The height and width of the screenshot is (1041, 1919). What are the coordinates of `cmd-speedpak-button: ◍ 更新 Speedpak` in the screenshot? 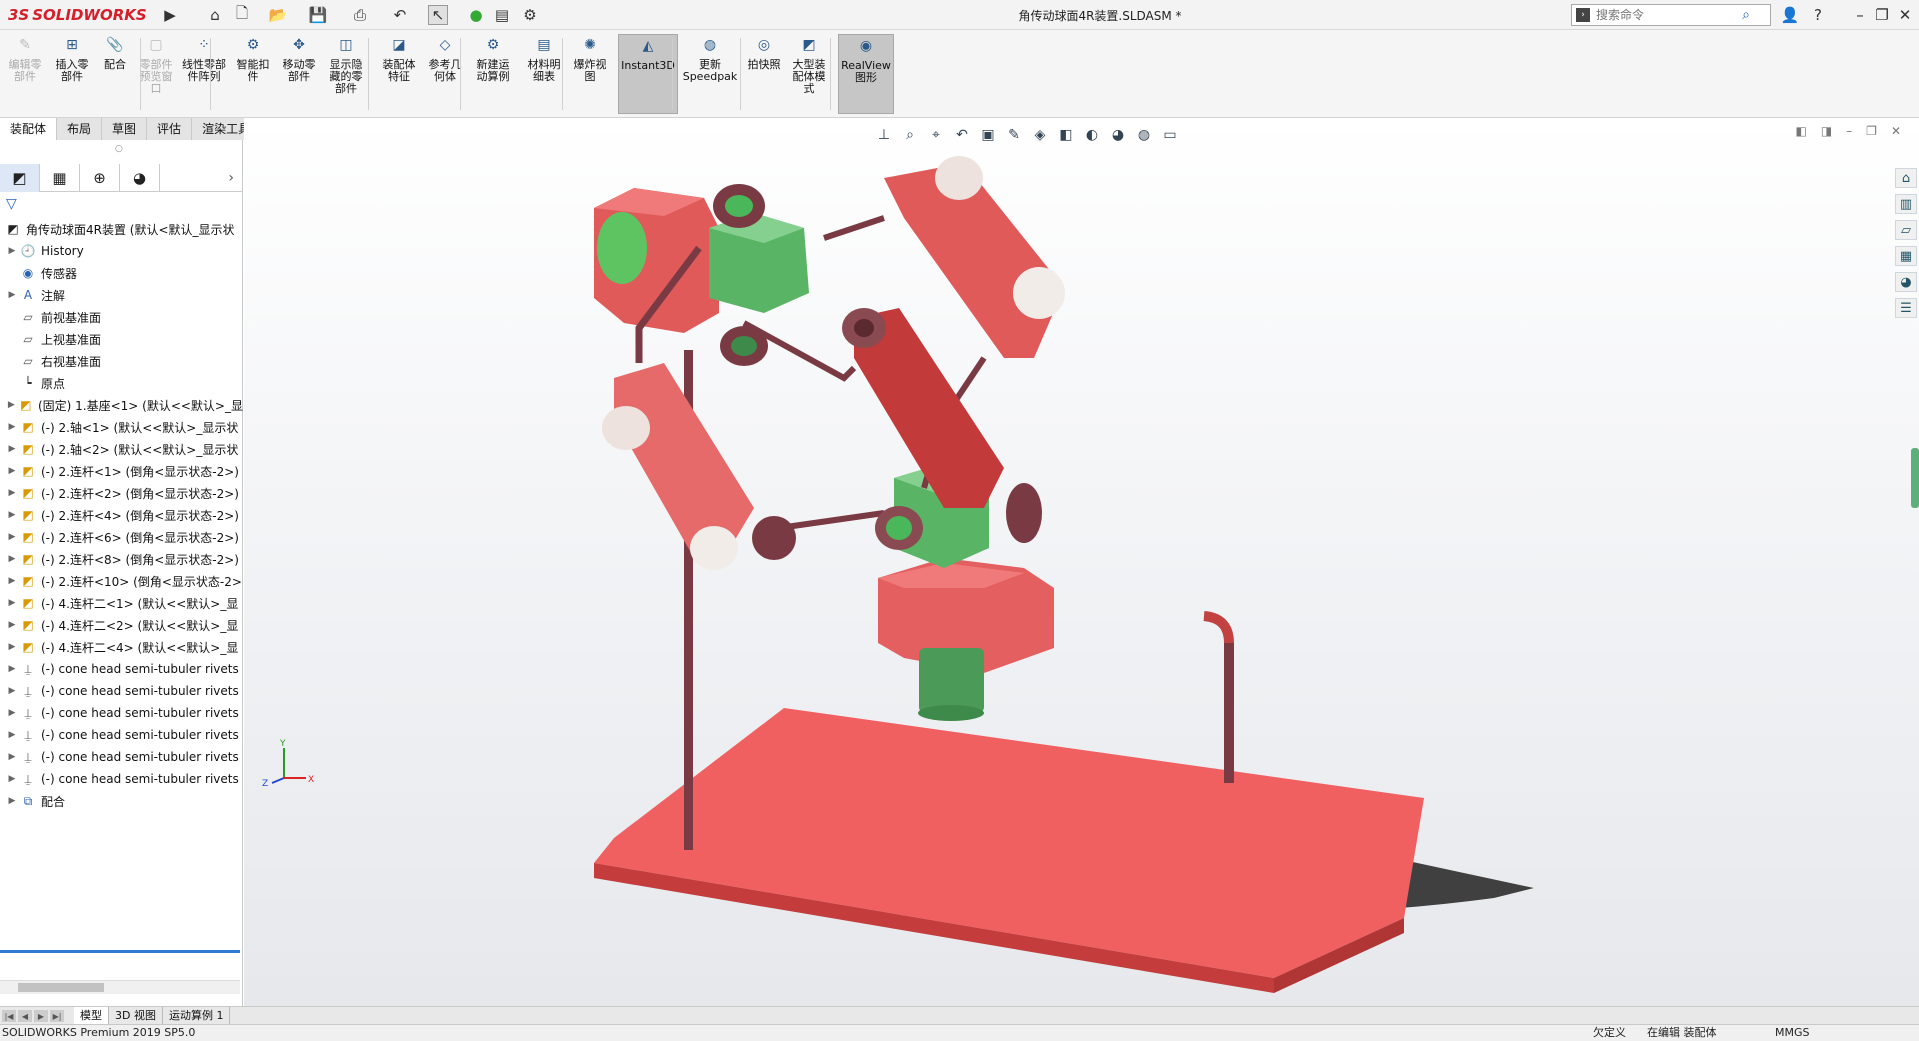 It's located at (710, 74).